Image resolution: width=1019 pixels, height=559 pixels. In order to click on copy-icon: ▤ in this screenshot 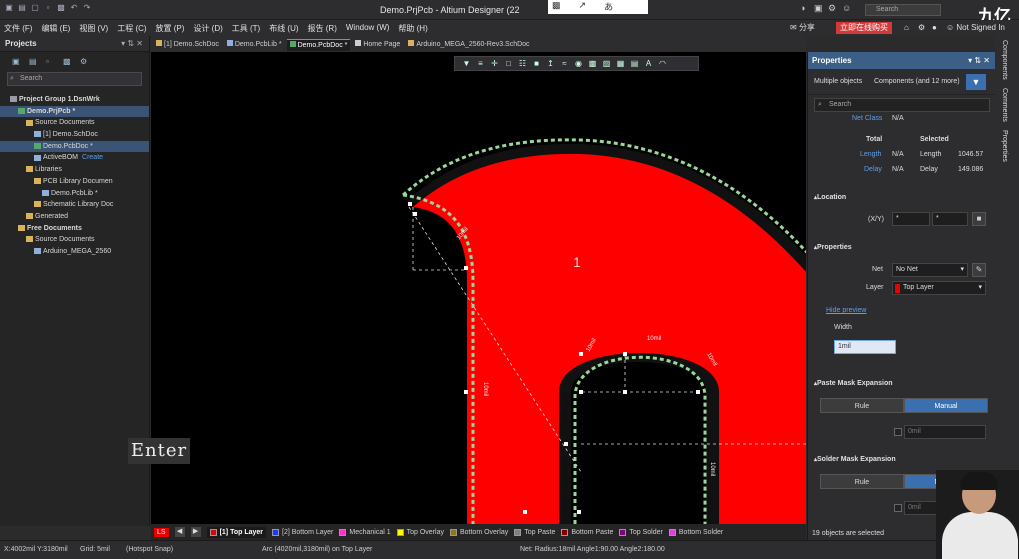, I will do `click(34, 62)`.